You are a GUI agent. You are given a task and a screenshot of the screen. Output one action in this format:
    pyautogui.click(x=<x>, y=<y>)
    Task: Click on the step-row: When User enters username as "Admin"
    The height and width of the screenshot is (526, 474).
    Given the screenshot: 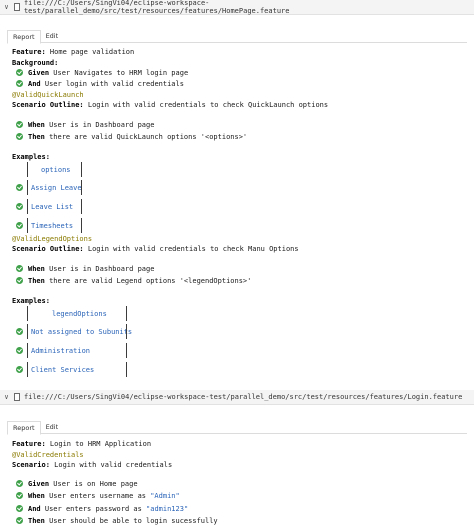 What is the action you would take?
    pyautogui.click(x=98, y=495)
    